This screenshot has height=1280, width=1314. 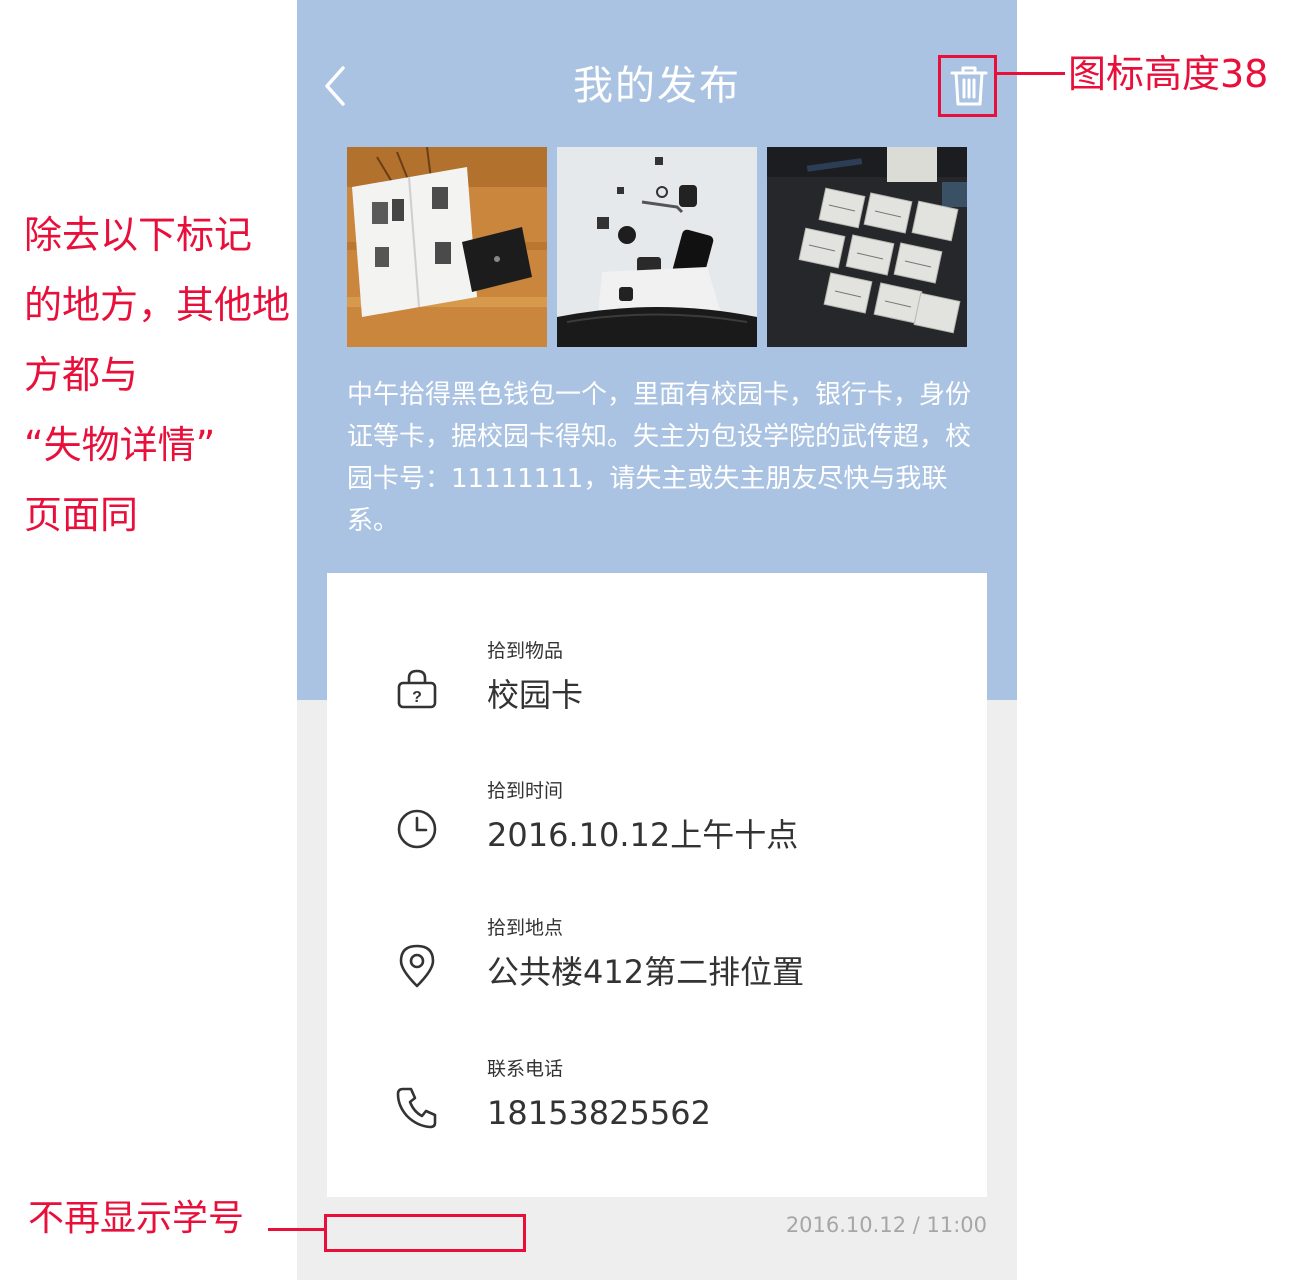 I want to click on annotation-student-id: 不再显示学号, so click(x=136, y=1218).